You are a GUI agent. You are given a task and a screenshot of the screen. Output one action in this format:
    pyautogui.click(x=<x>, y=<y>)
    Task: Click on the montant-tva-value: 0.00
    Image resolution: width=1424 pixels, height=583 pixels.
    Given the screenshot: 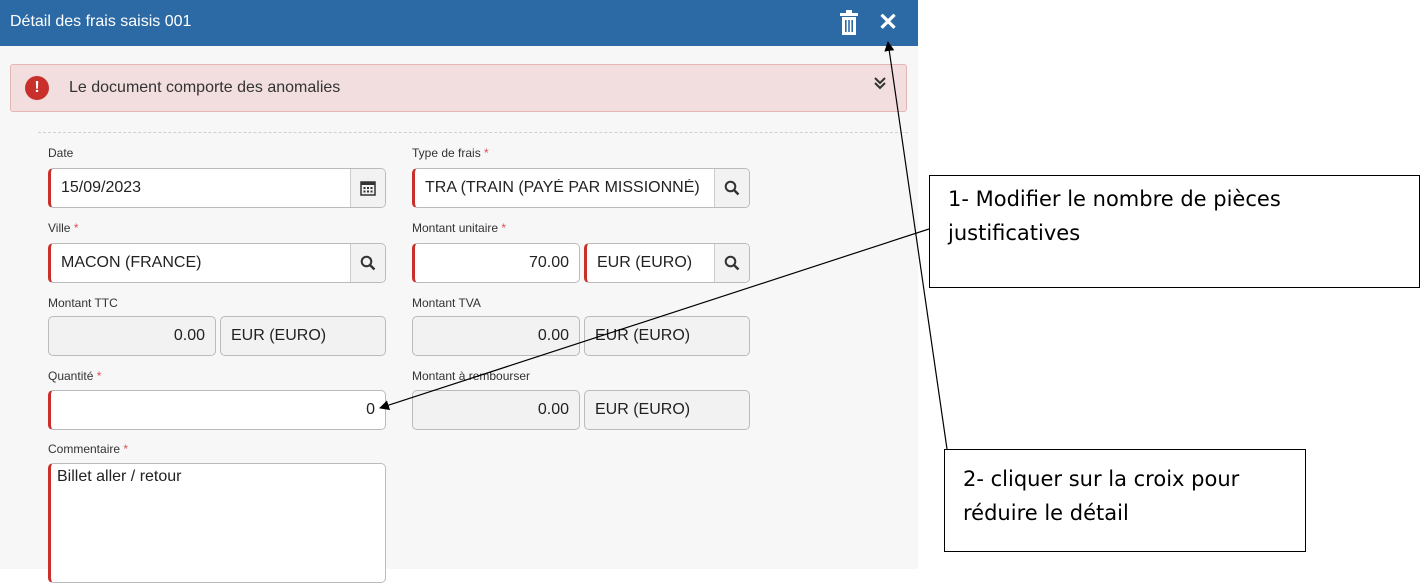 What is the action you would take?
    pyautogui.click(x=553, y=335)
    